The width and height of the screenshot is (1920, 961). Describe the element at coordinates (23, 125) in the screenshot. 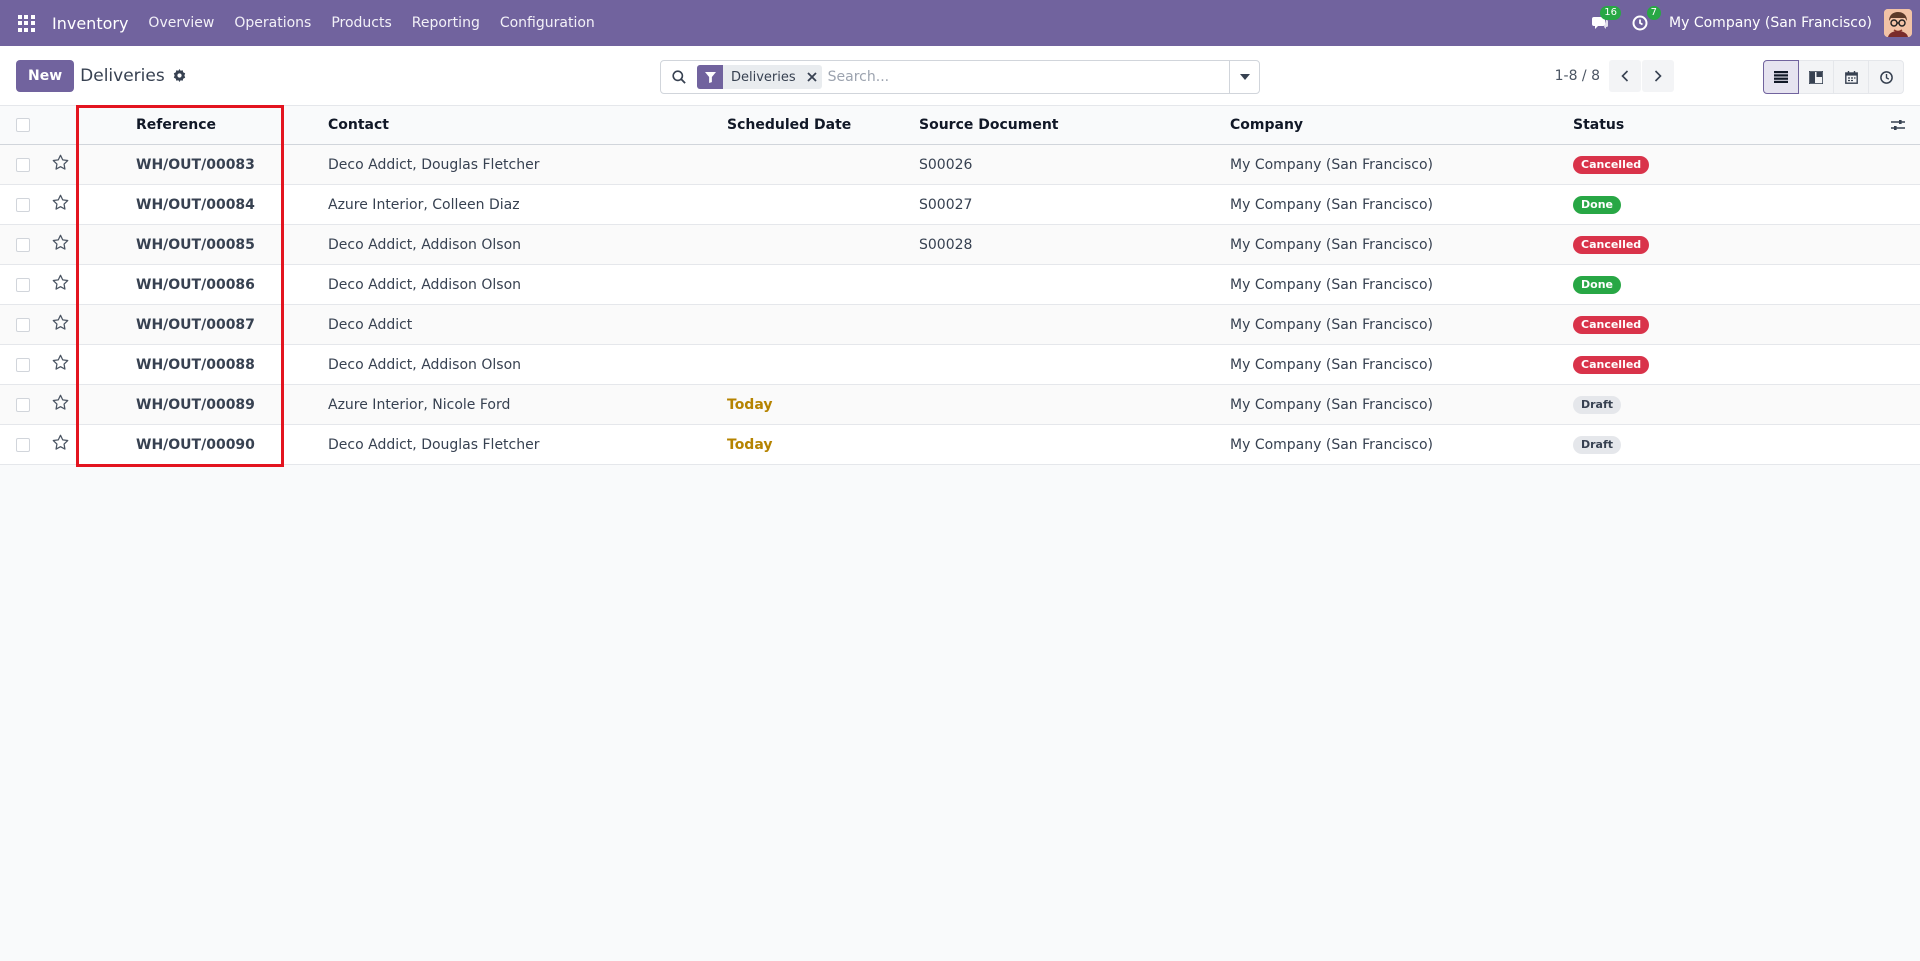

I see `select-all-checkbox` at that location.